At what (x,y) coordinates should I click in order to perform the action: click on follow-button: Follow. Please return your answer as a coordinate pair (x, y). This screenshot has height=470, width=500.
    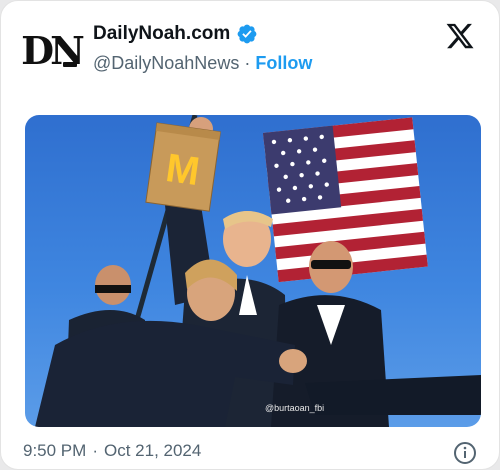
    Looking at the image, I should click on (283, 63).